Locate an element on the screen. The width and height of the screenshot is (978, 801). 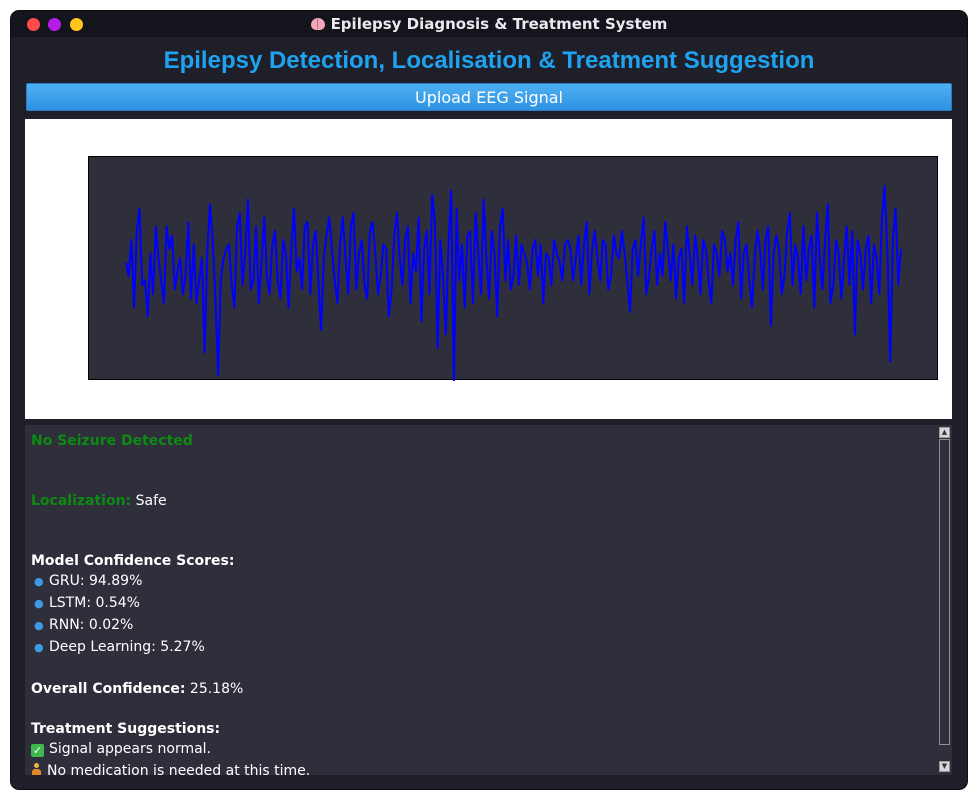
overall-confidence-line: Overall Confidence: 25.18% is located at coordinates (137, 689).